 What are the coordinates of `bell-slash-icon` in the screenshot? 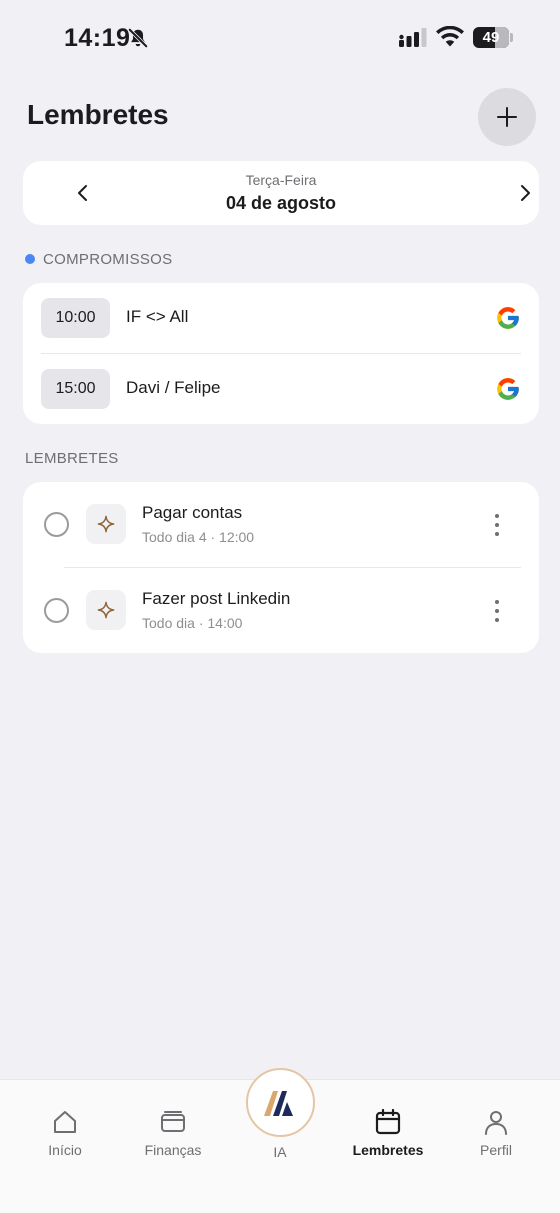 It's located at (138, 38).